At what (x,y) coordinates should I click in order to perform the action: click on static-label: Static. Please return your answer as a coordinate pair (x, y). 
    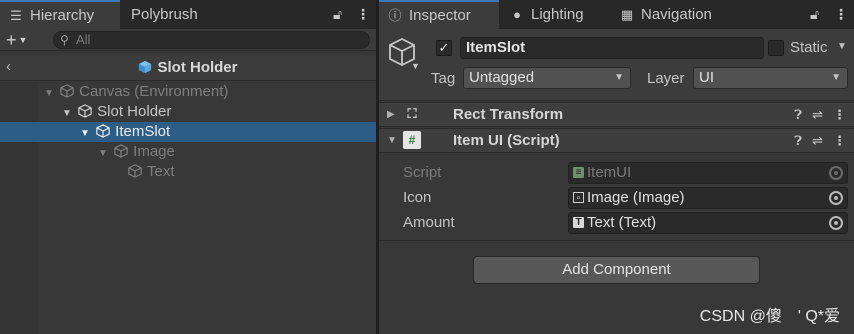
    Looking at the image, I should click on (809, 47).